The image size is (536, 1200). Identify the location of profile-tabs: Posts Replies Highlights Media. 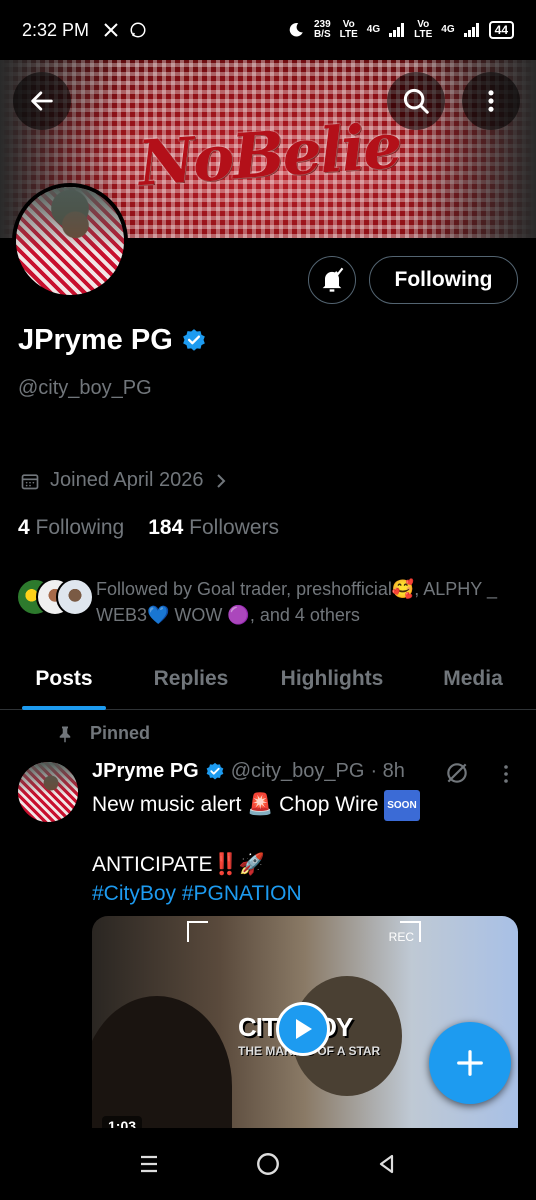
(268, 679).